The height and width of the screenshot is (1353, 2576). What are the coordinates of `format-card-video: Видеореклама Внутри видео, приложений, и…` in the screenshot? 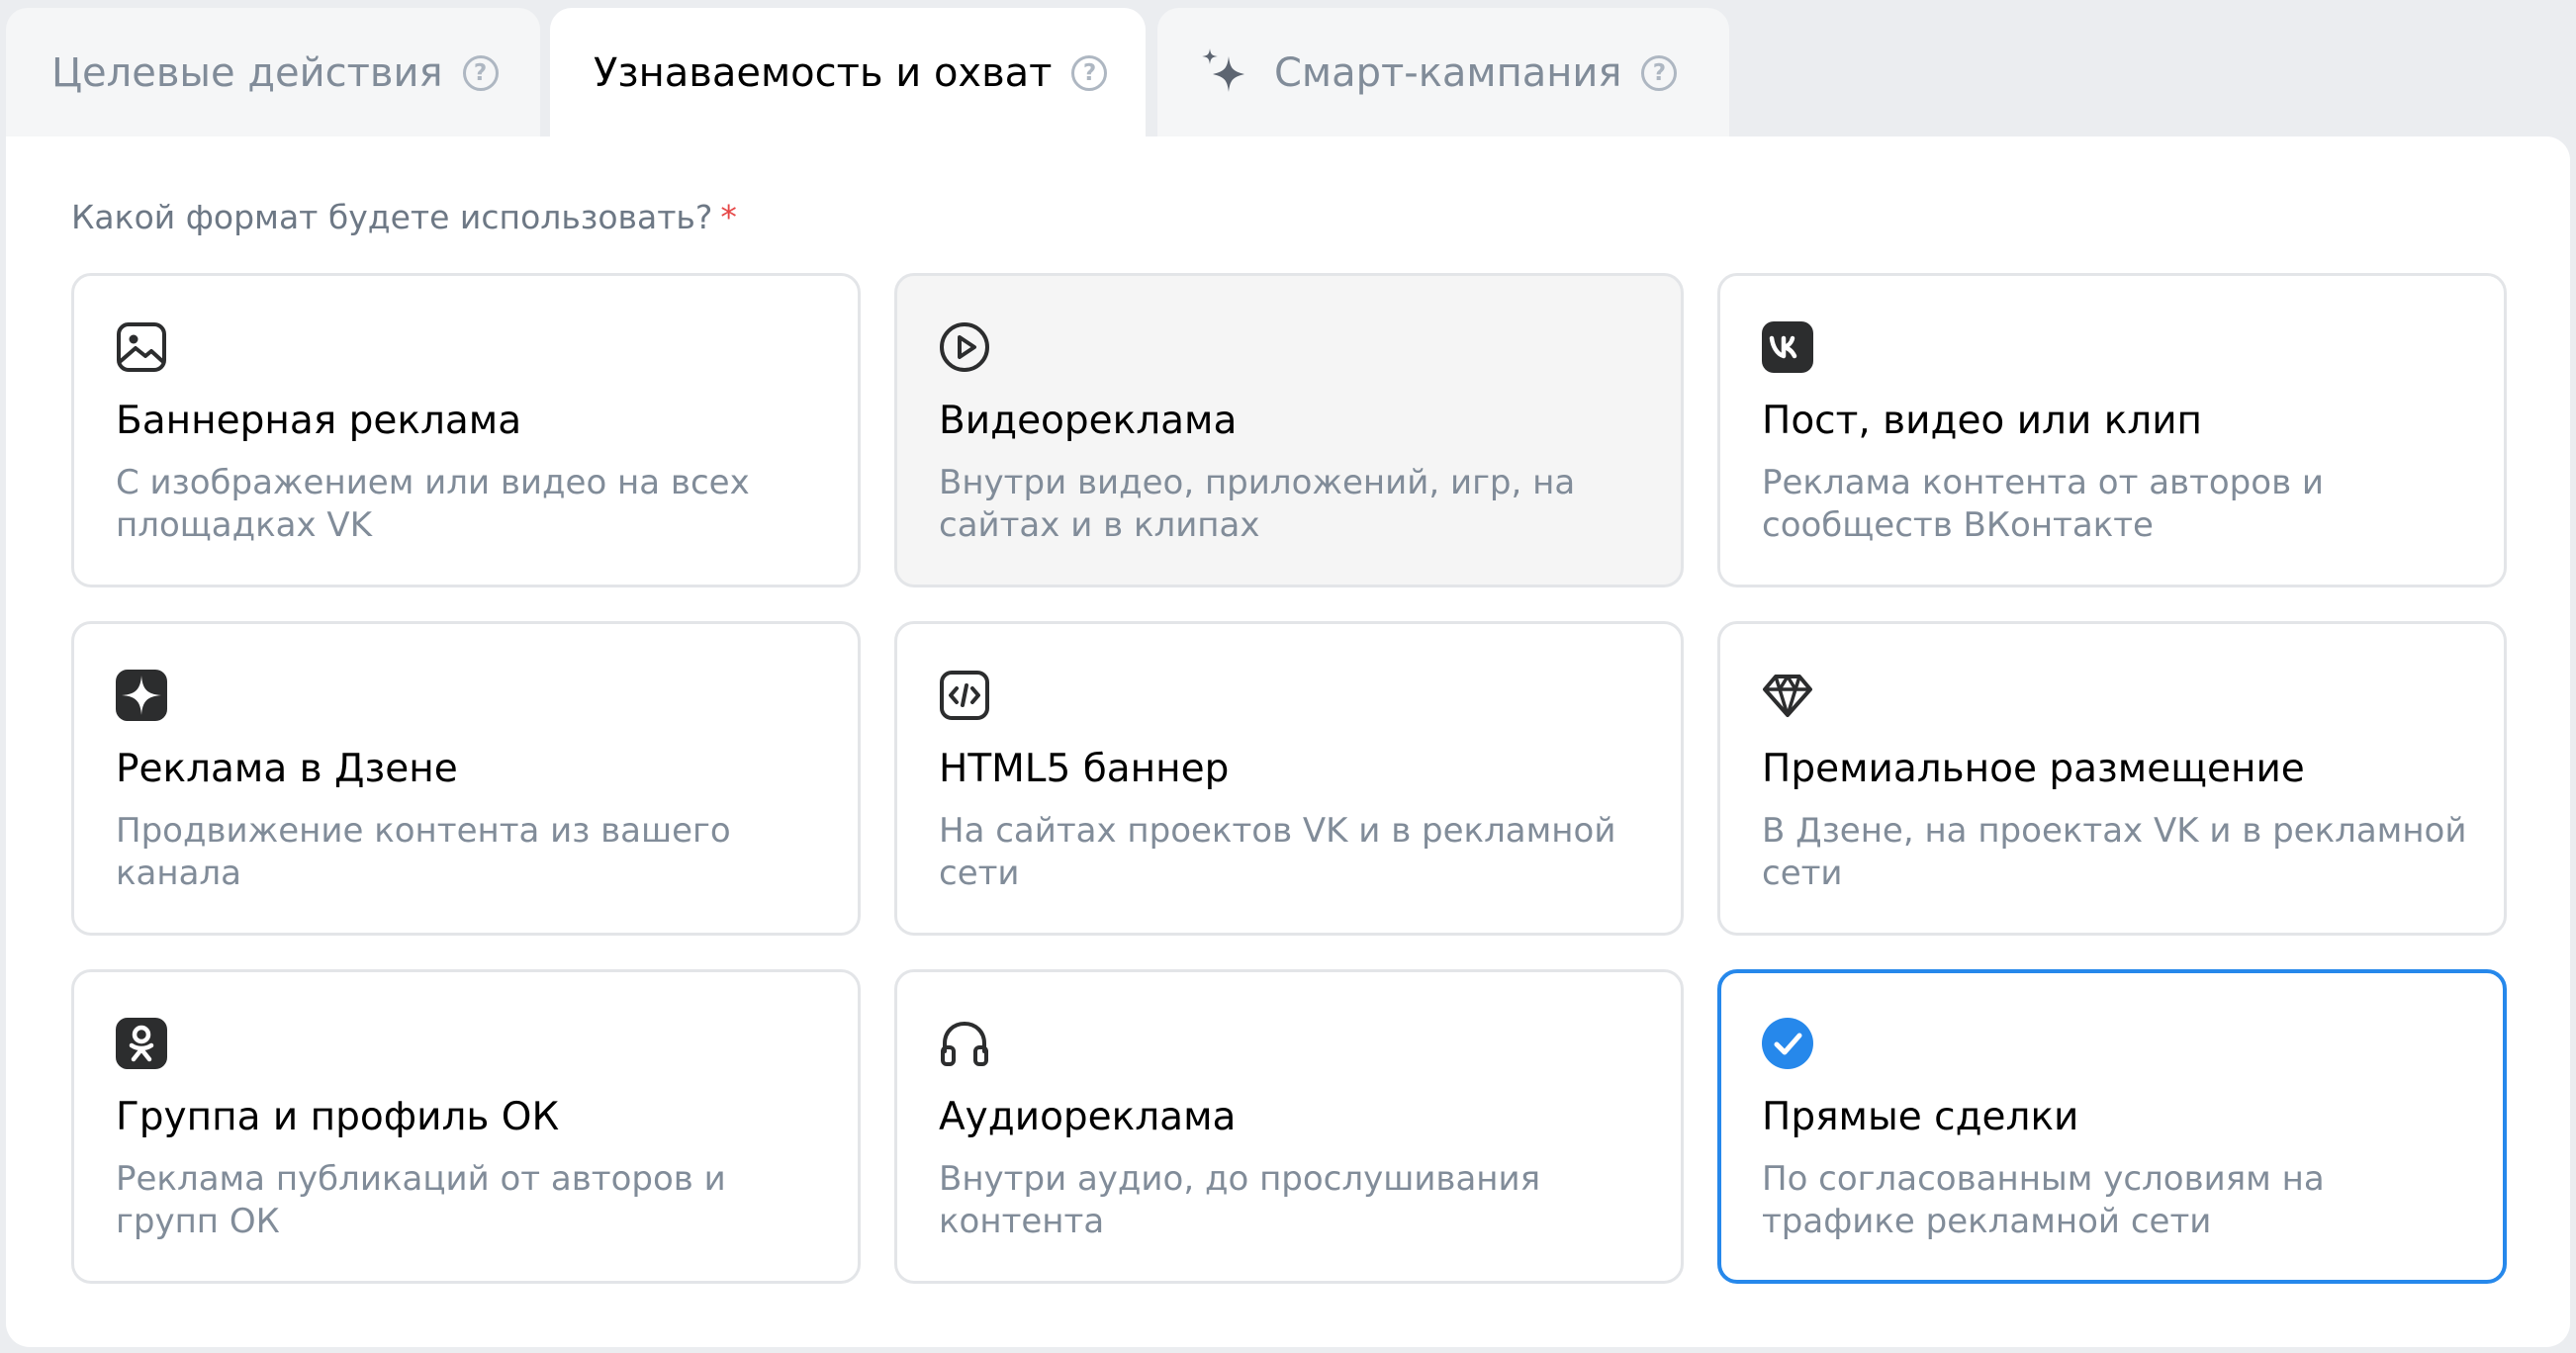 It's located at (1289, 430).